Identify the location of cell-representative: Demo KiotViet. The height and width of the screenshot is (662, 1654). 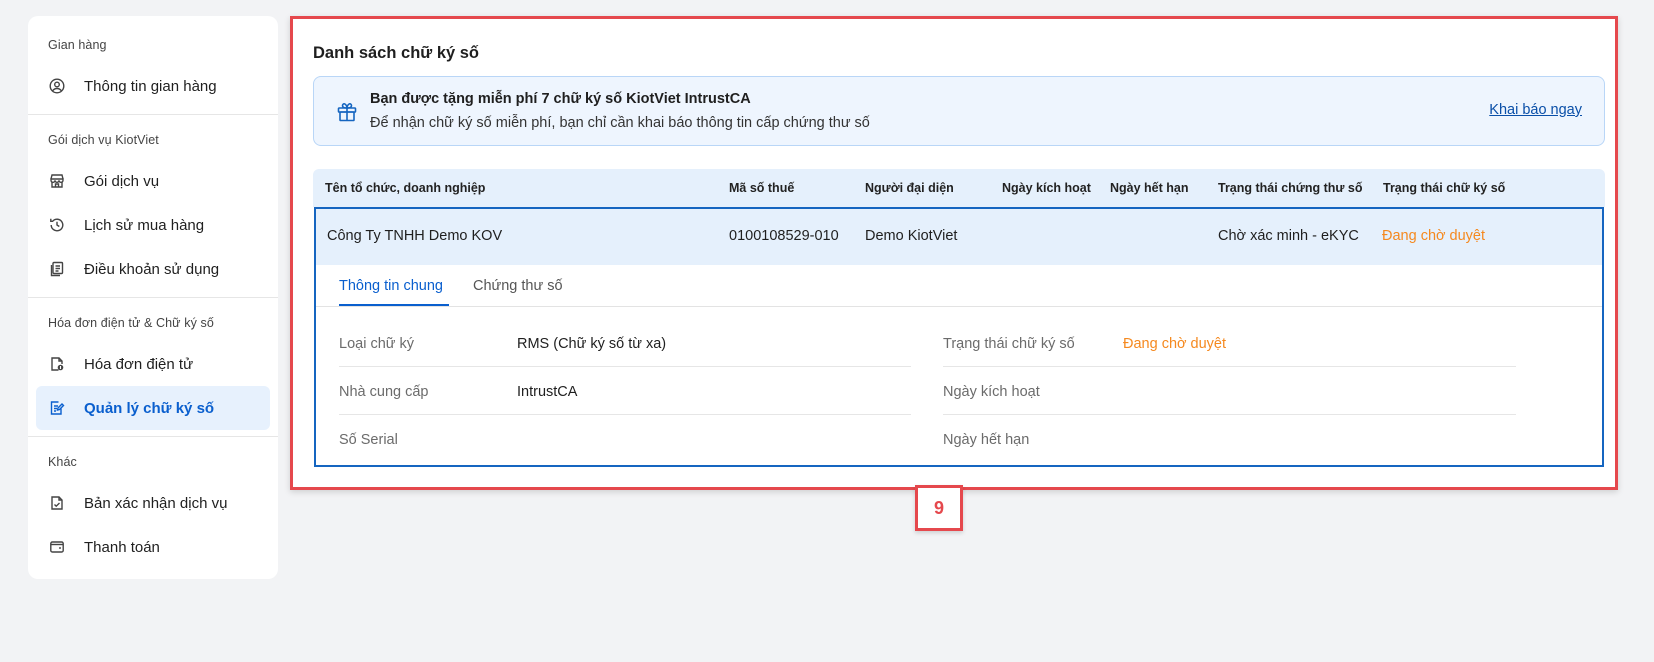
(911, 236).